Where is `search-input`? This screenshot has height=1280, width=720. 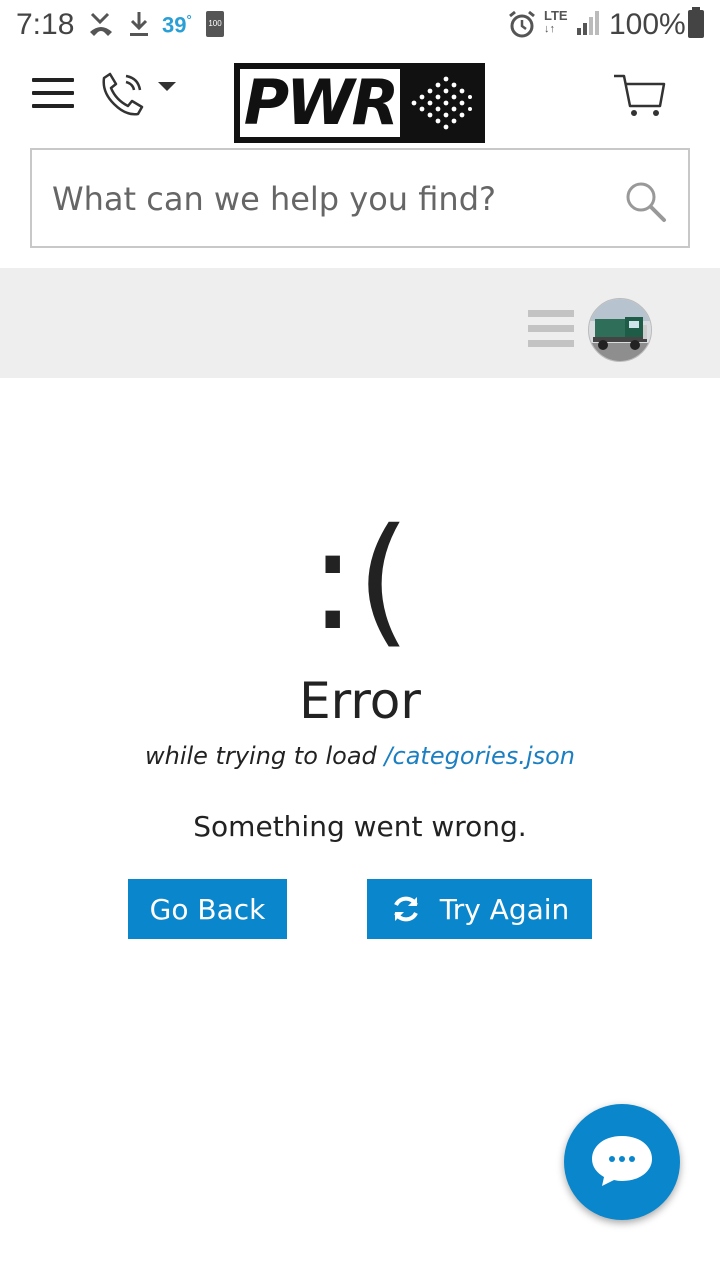
search-input is located at coordinates (332, 199).